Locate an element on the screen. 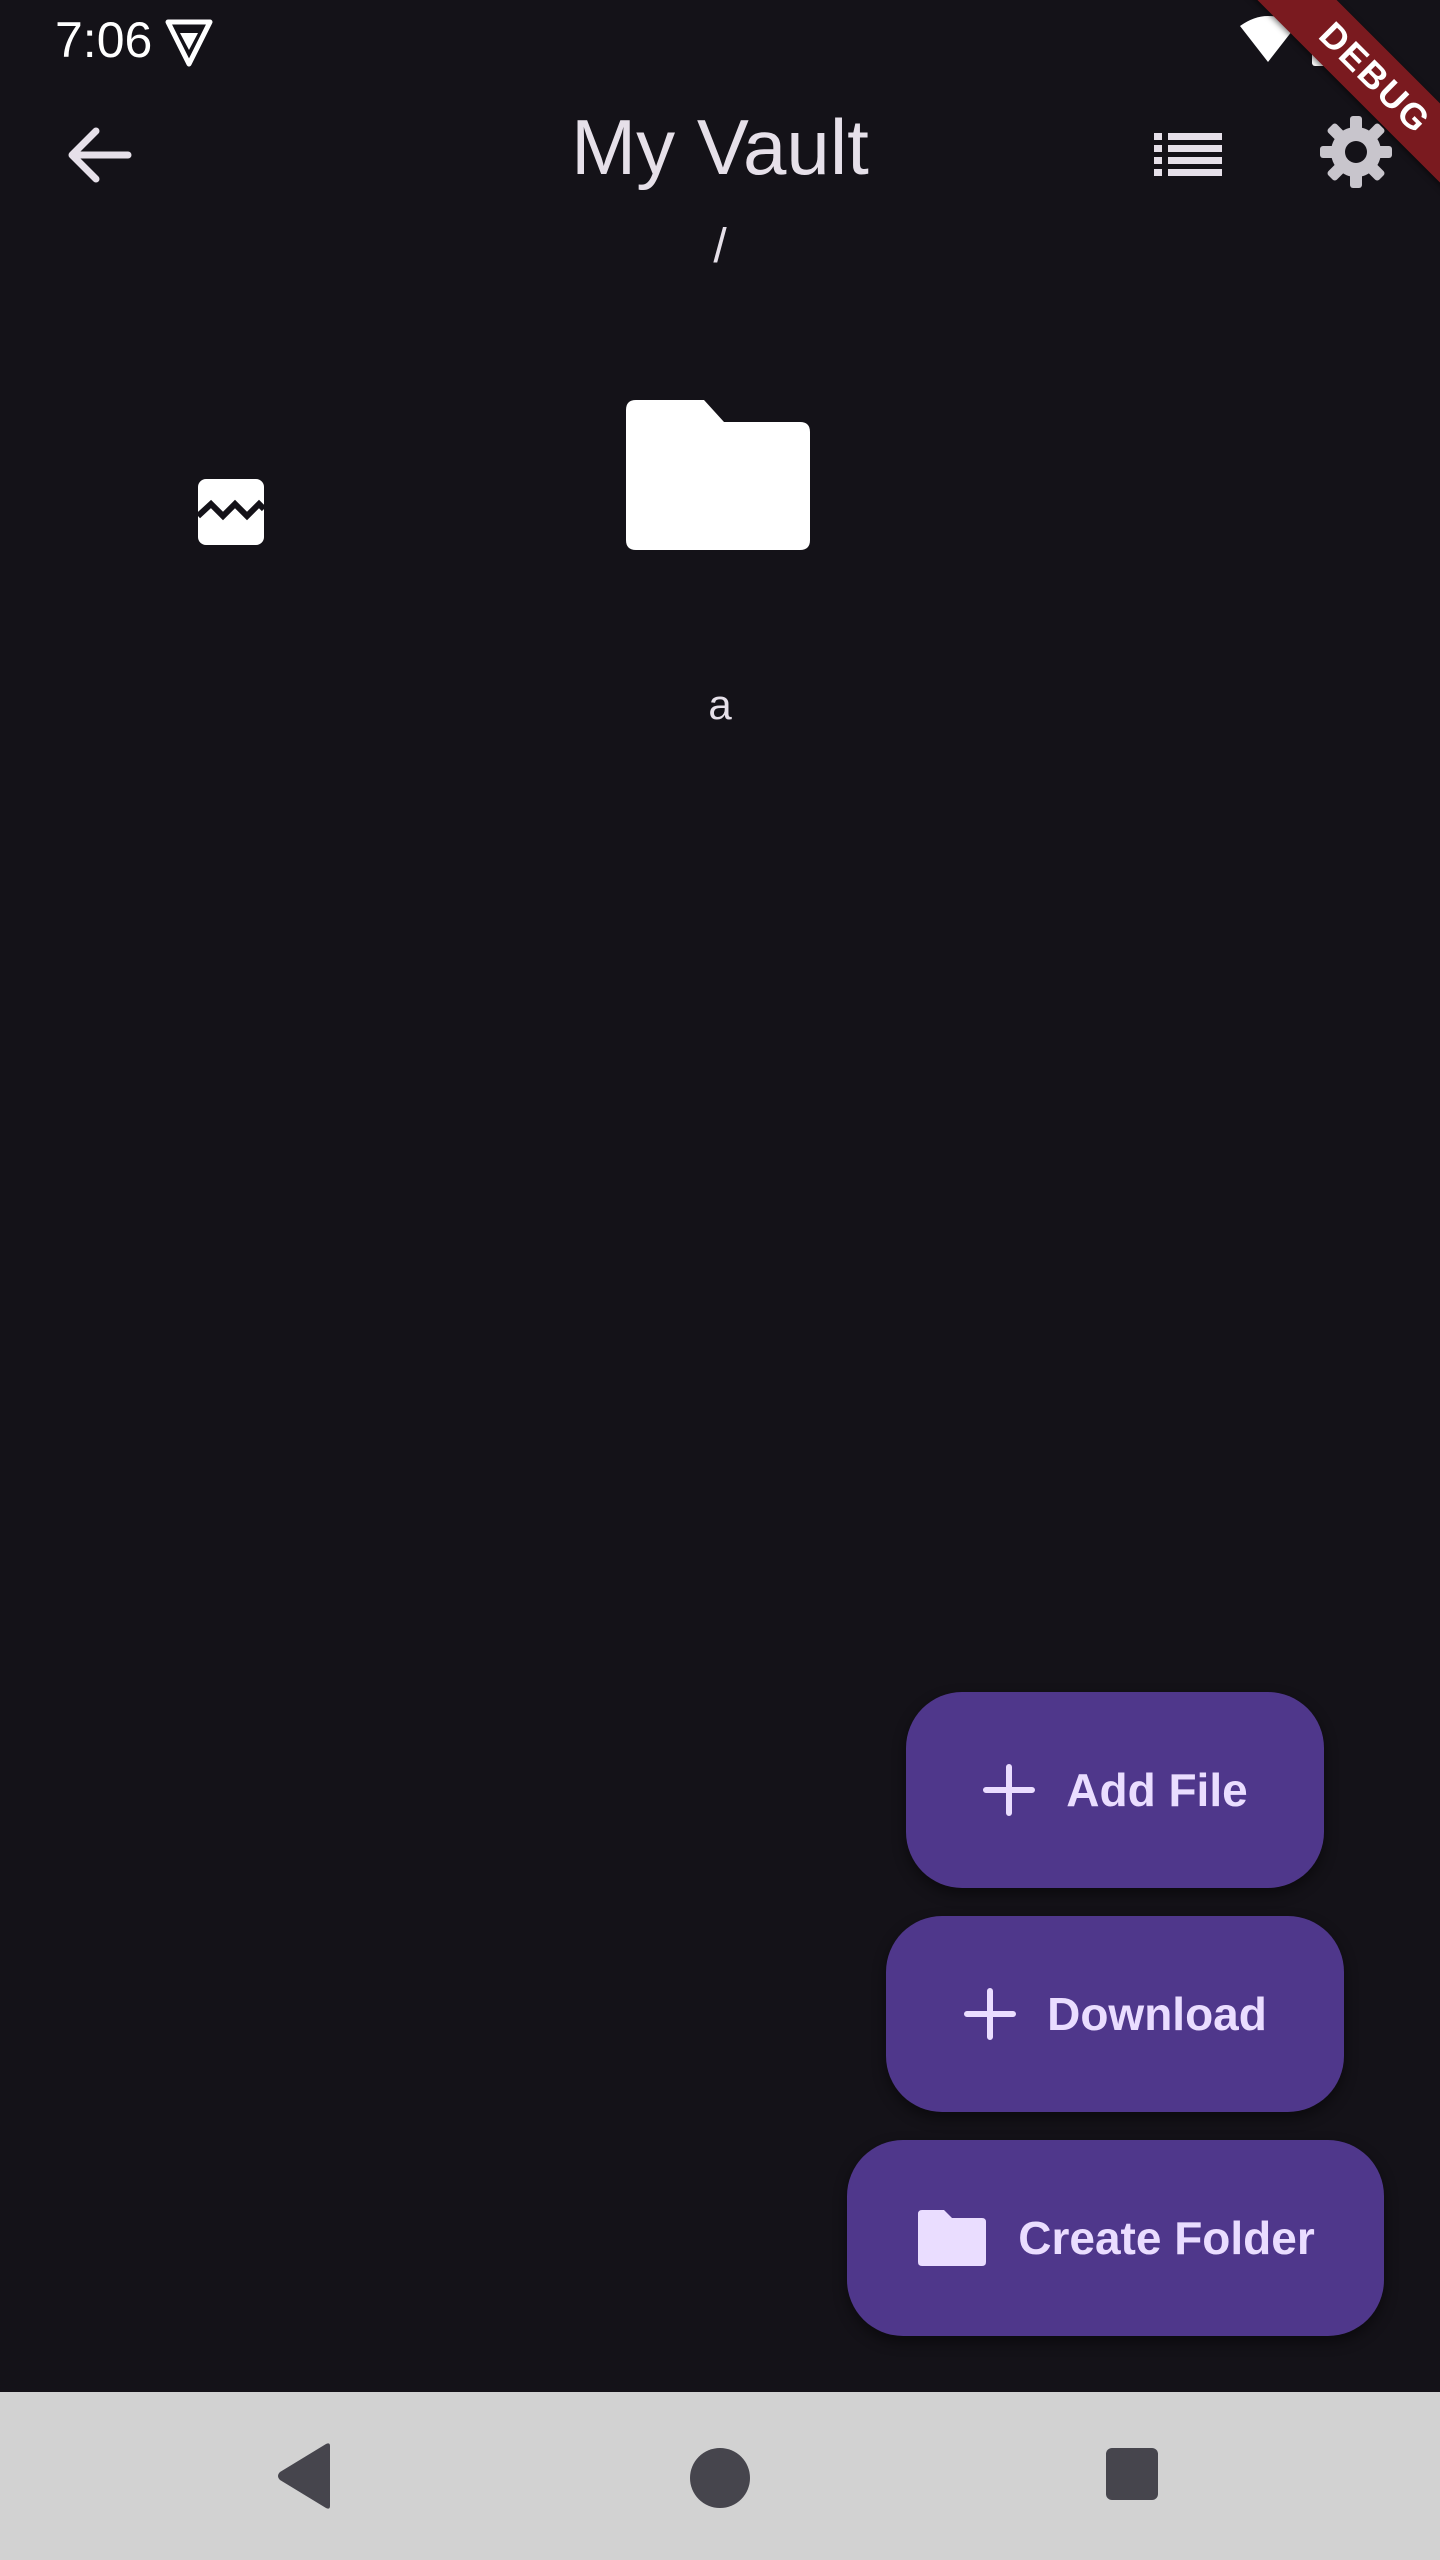 Image resolution: width=1440 pixels, height=2560 pixels. create-folder-label: Create Folder is located at coordinates (1166, 2238).